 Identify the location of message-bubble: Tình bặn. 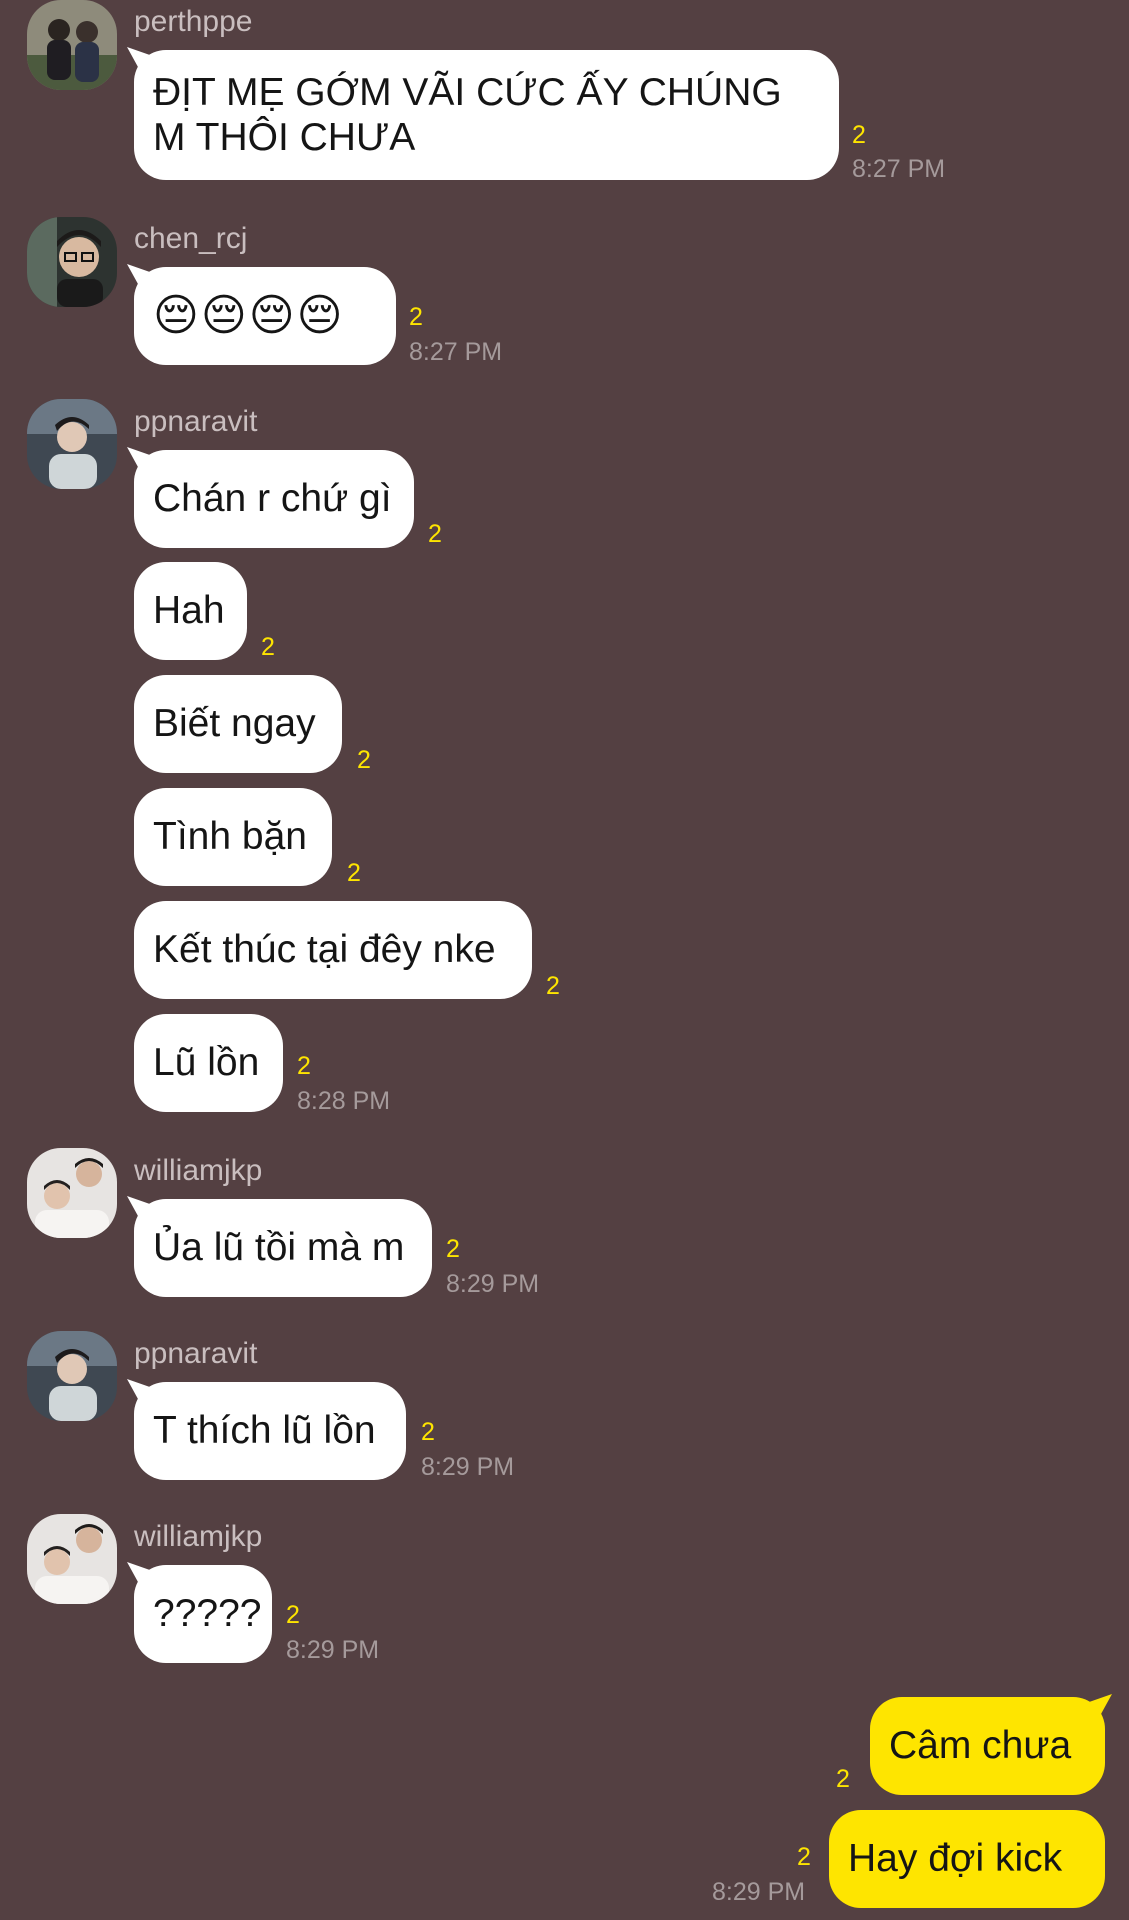
(233, 837).